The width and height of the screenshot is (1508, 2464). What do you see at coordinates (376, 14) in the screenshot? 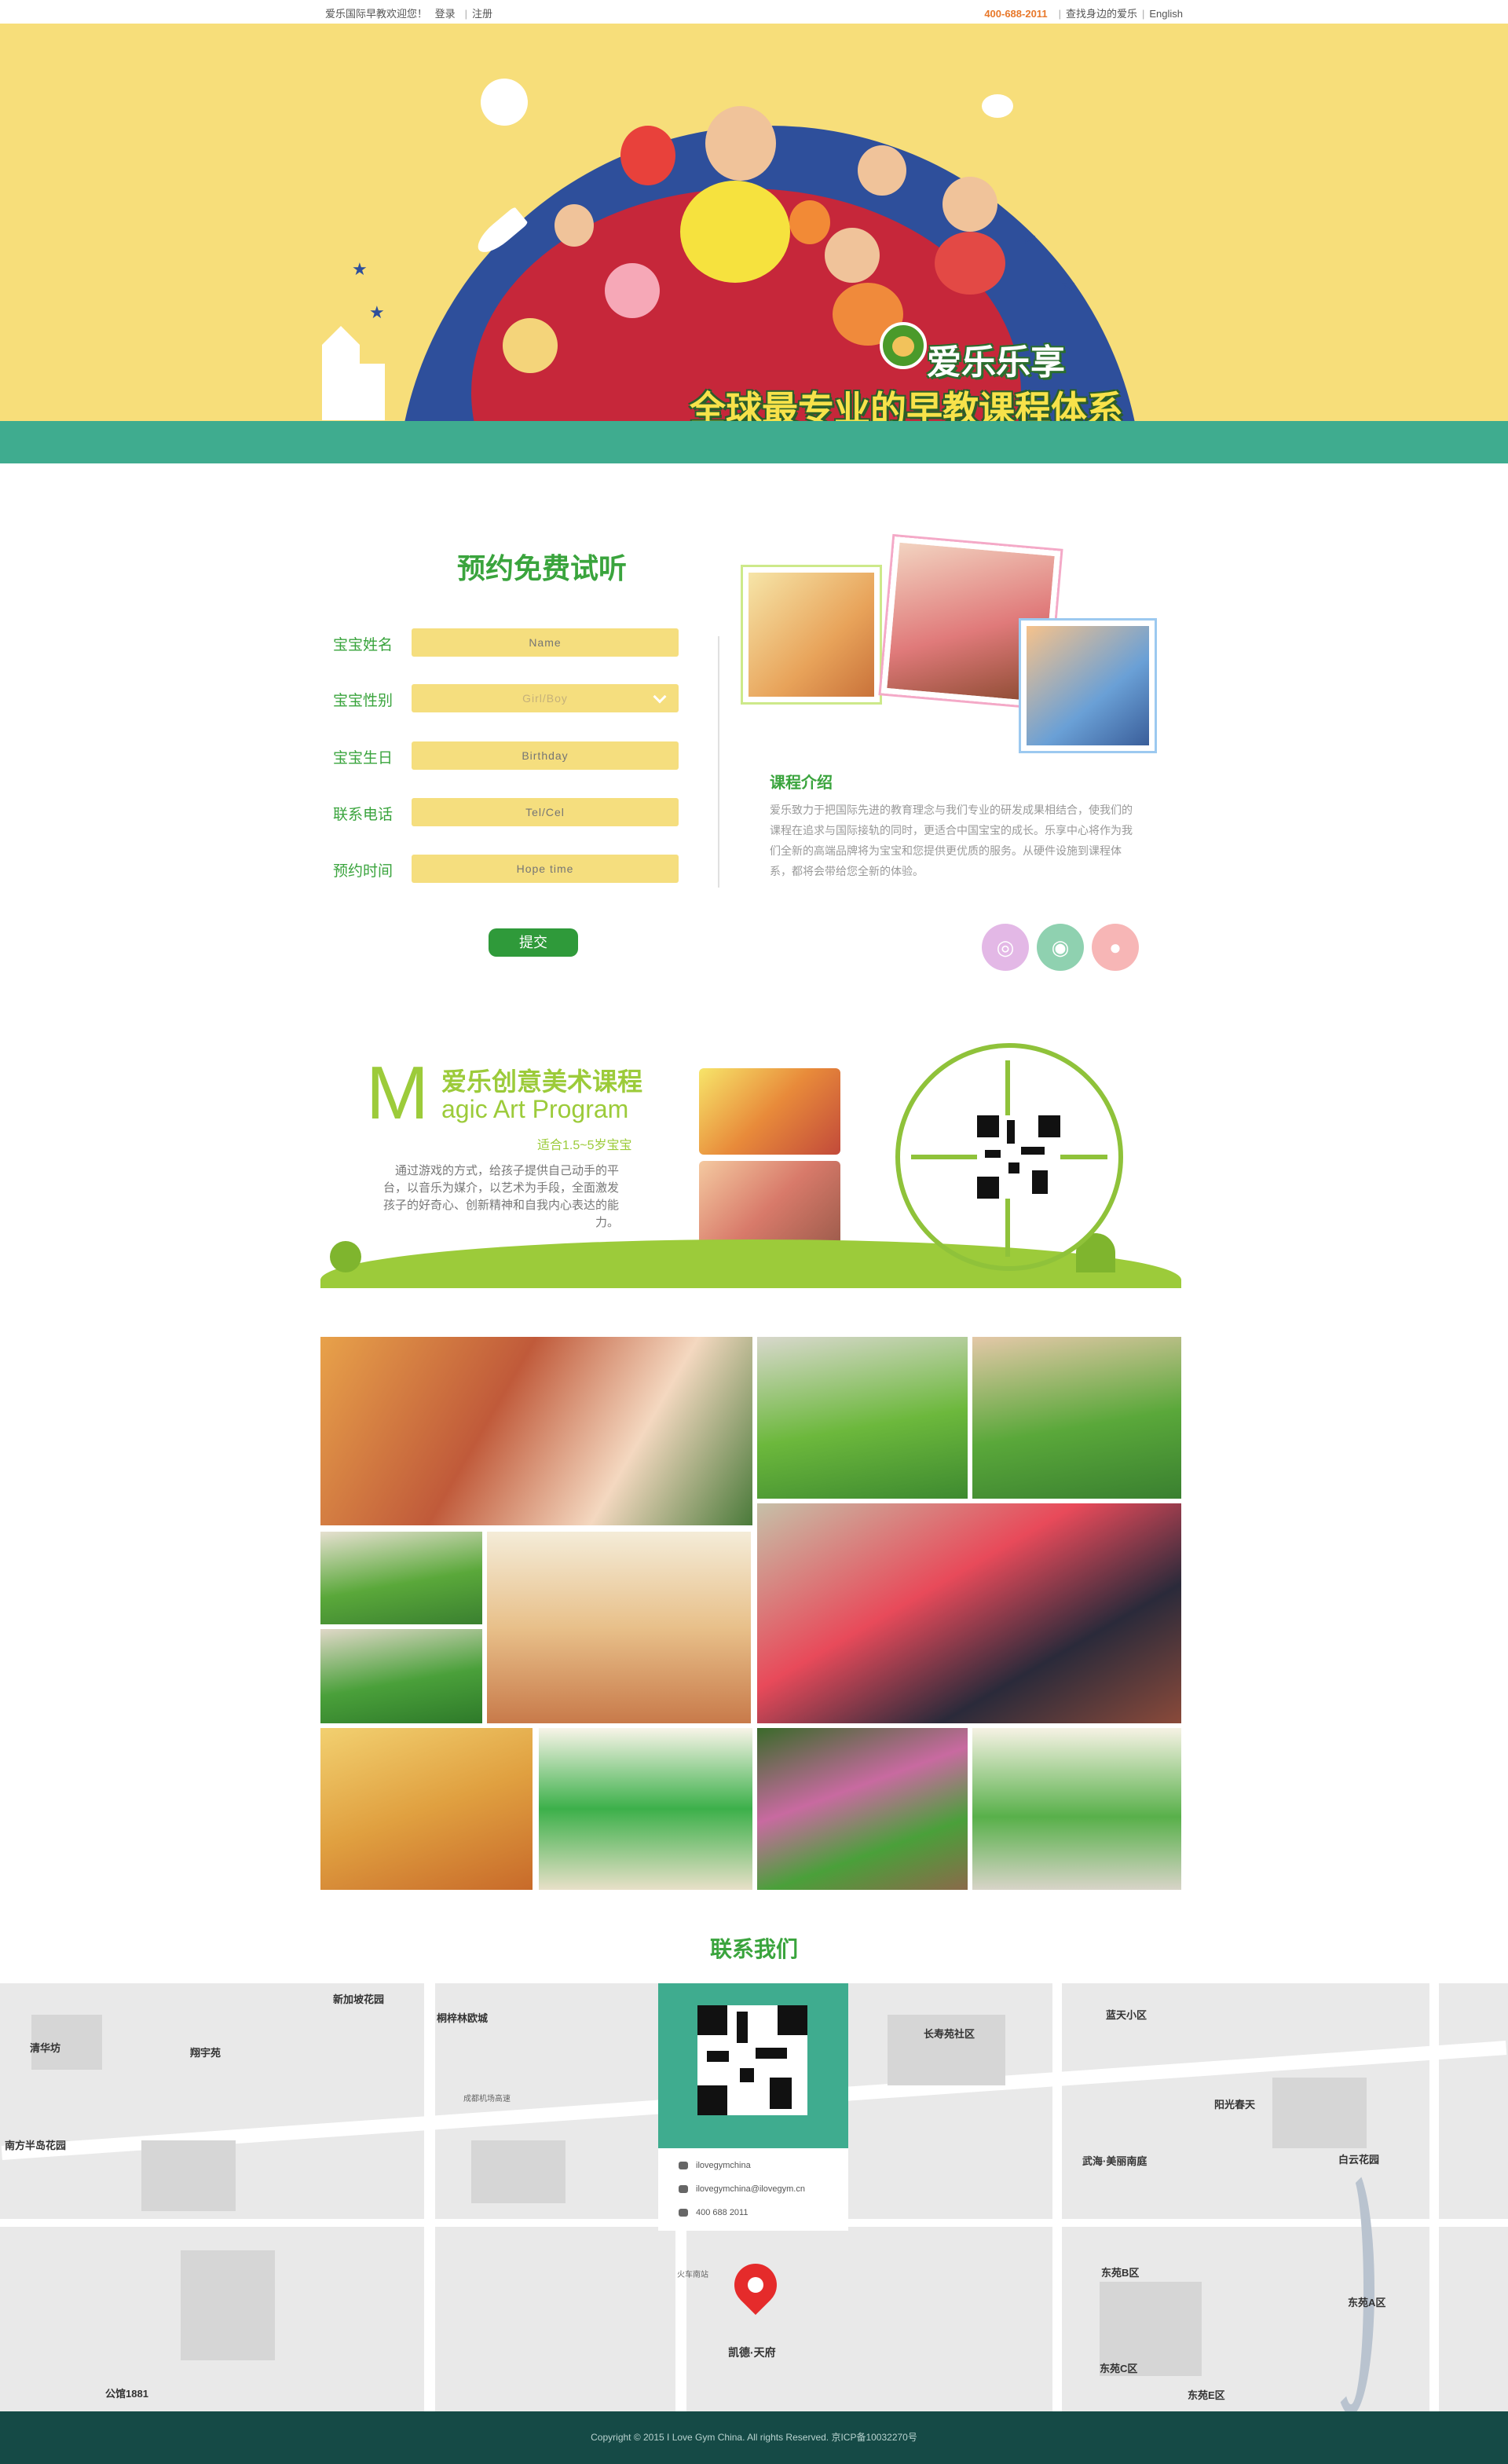
I see `welcome-text: 爱乐国际早教欢迎您！` at bounding box center [376, 14].